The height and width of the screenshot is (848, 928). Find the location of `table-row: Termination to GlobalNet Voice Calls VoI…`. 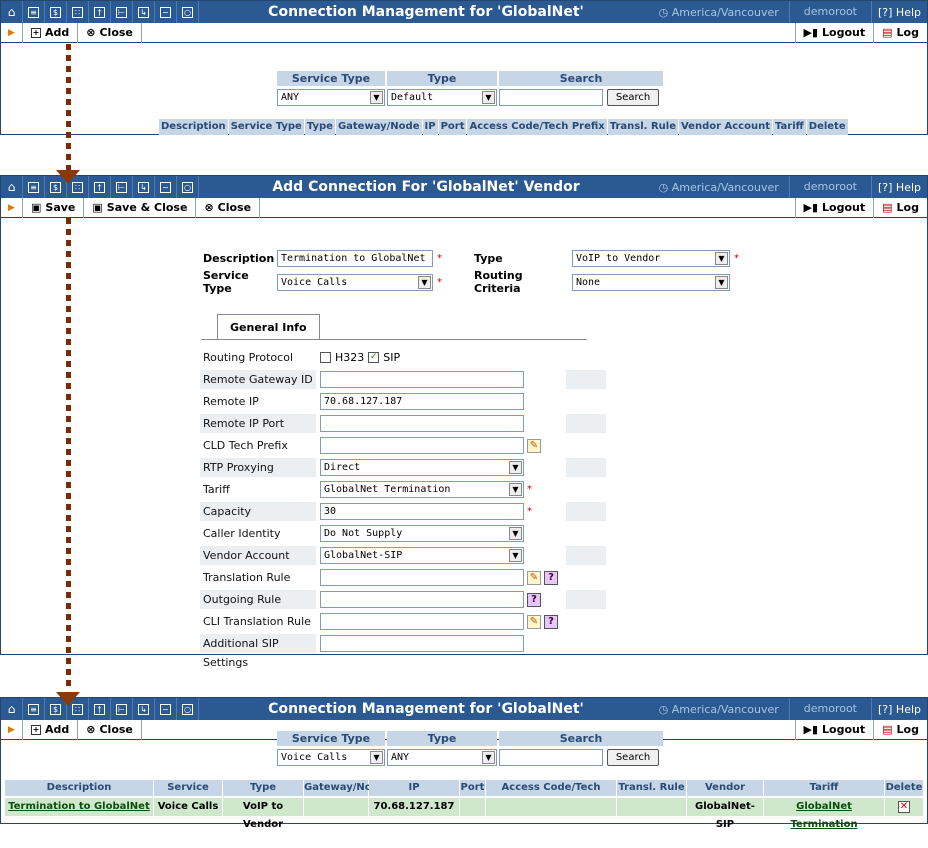

table-row: Termination to GlobalNet Voice Calls VoI… is located at coordinates (464, 814).